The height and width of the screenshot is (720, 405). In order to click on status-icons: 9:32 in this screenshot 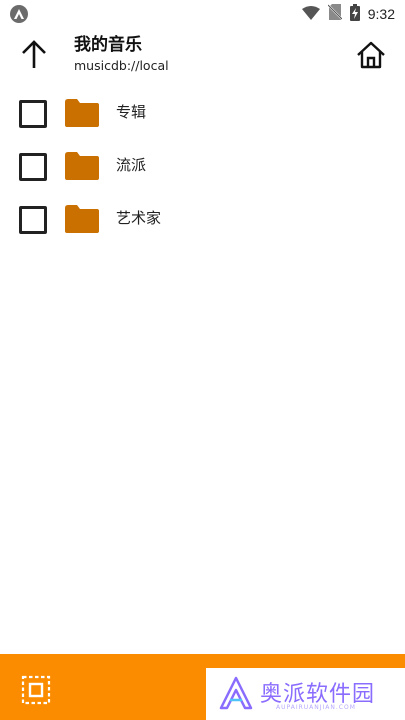, I will do `click(348, 14)`.